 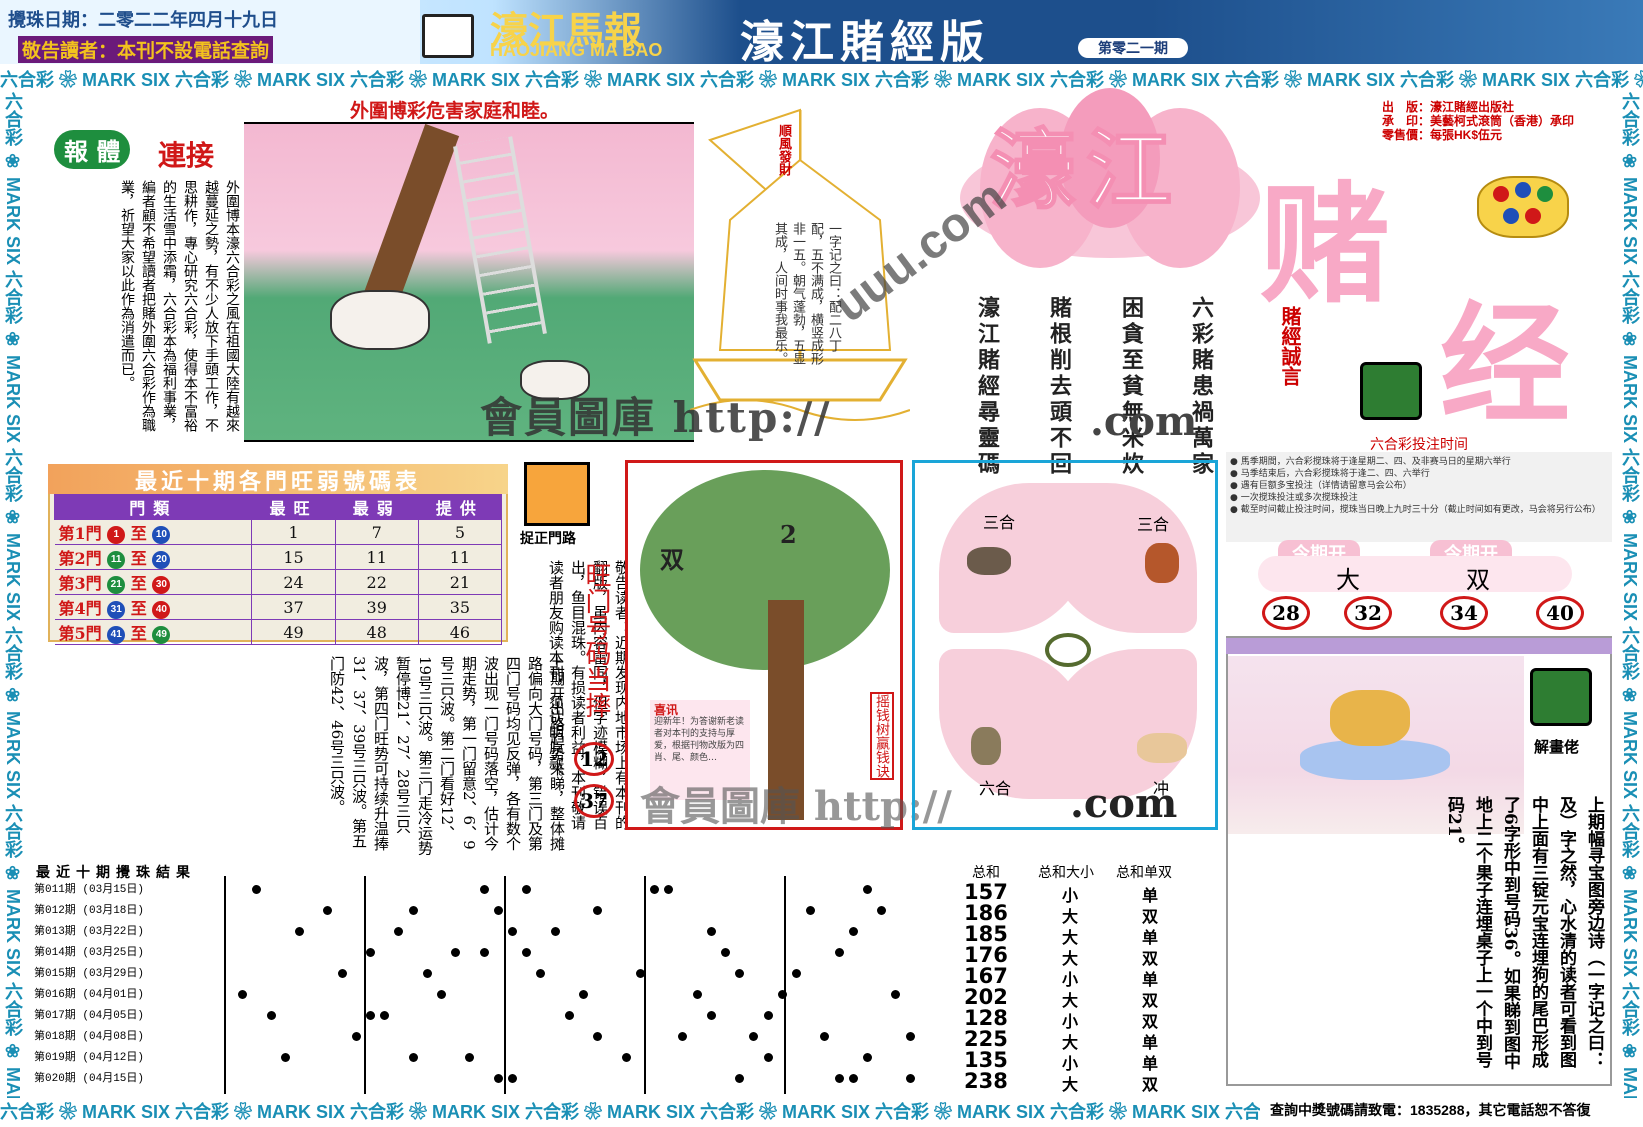 What do you see at coordinates (278, 479) in the screenshot?
I see `hotcold-title: 最近十期各門旺弱號碼表` at bounding box center [278, 479].